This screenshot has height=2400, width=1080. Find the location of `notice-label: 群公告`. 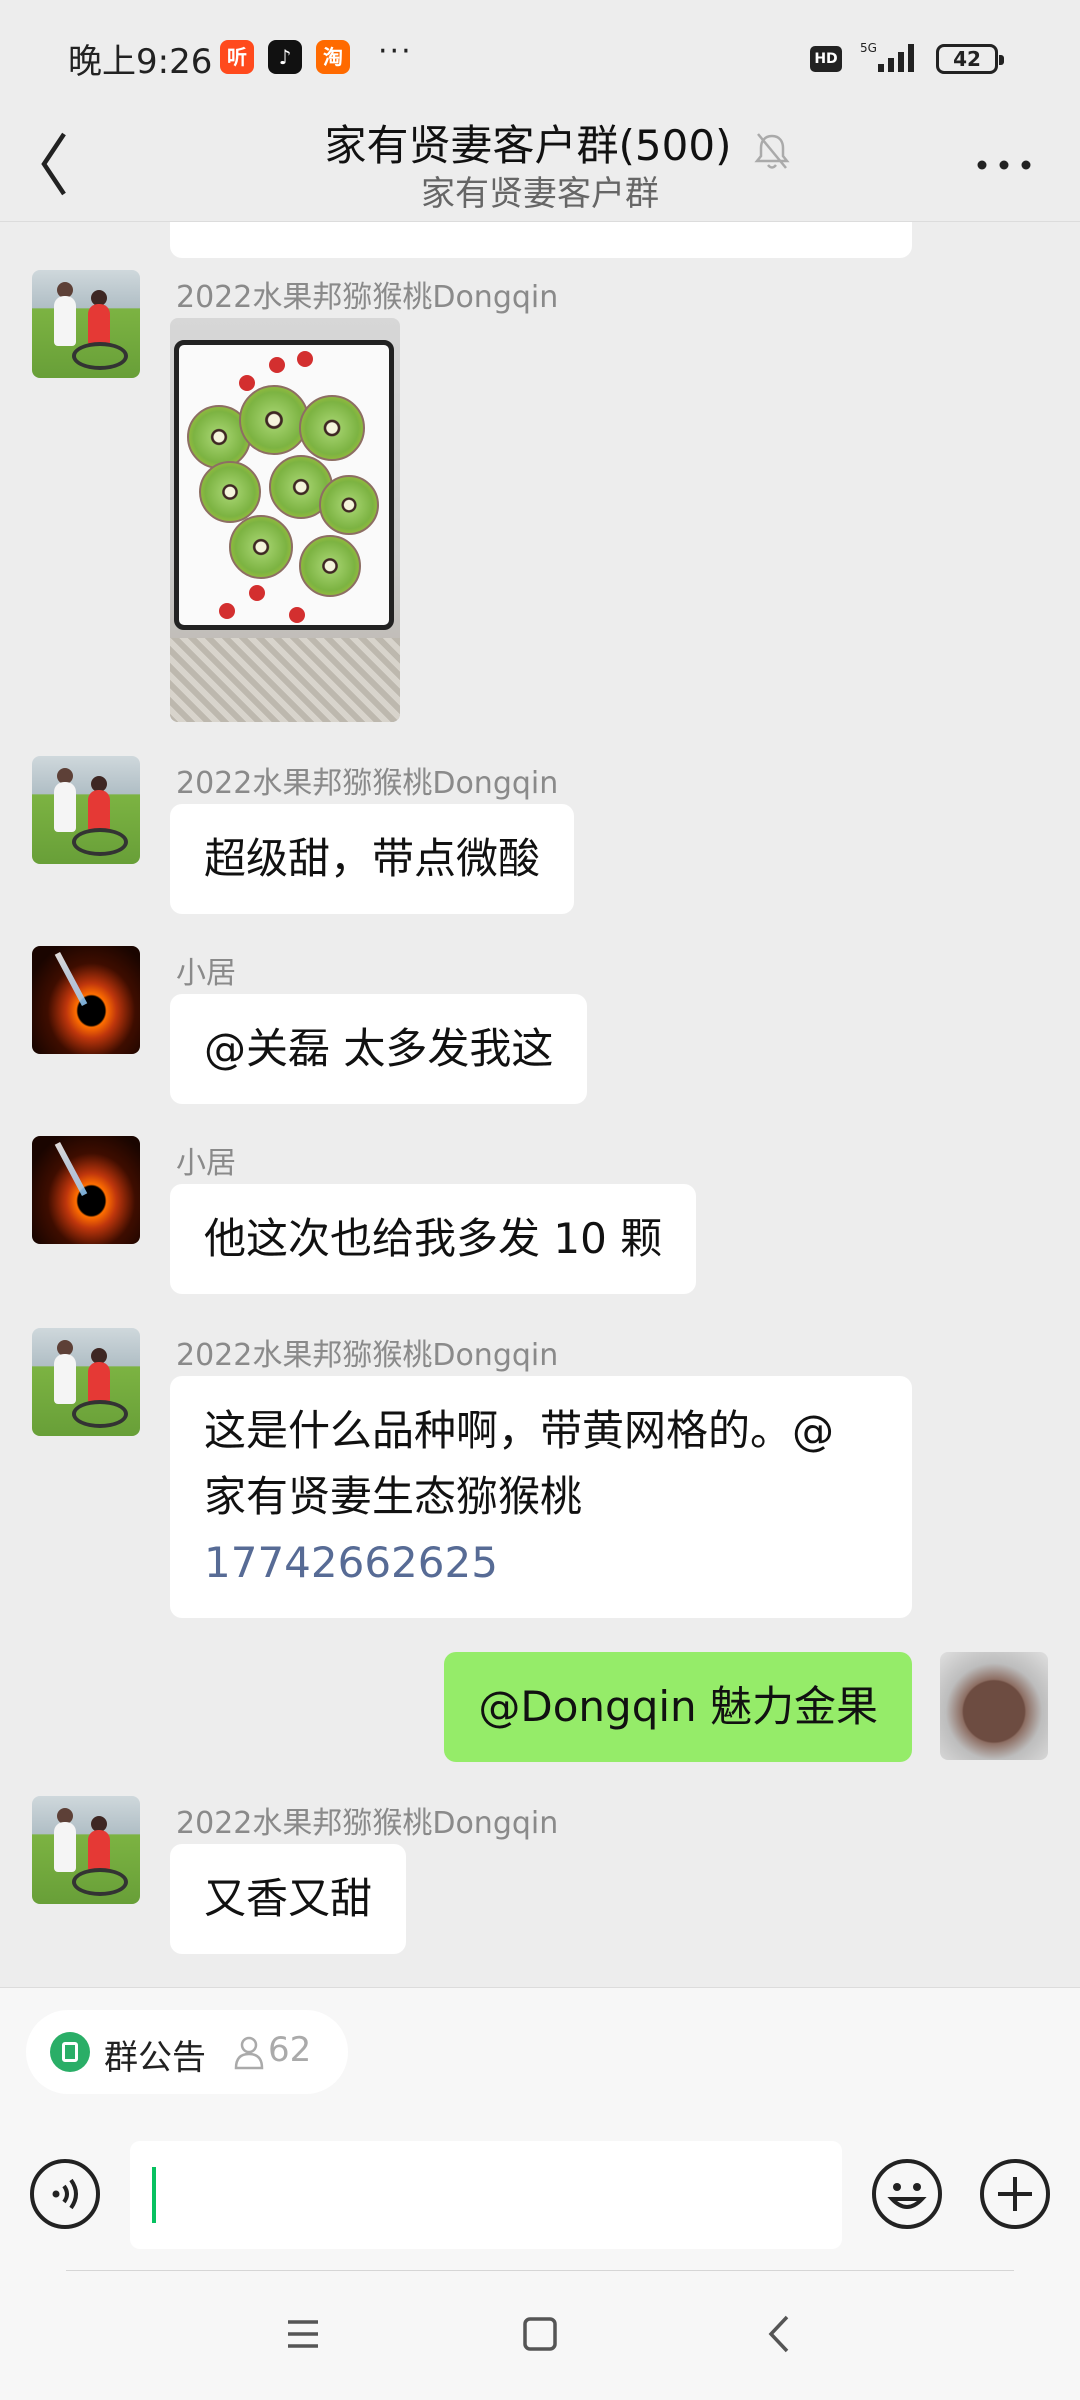

notice-label: 群公告 is located at coordinates (155, 2058).